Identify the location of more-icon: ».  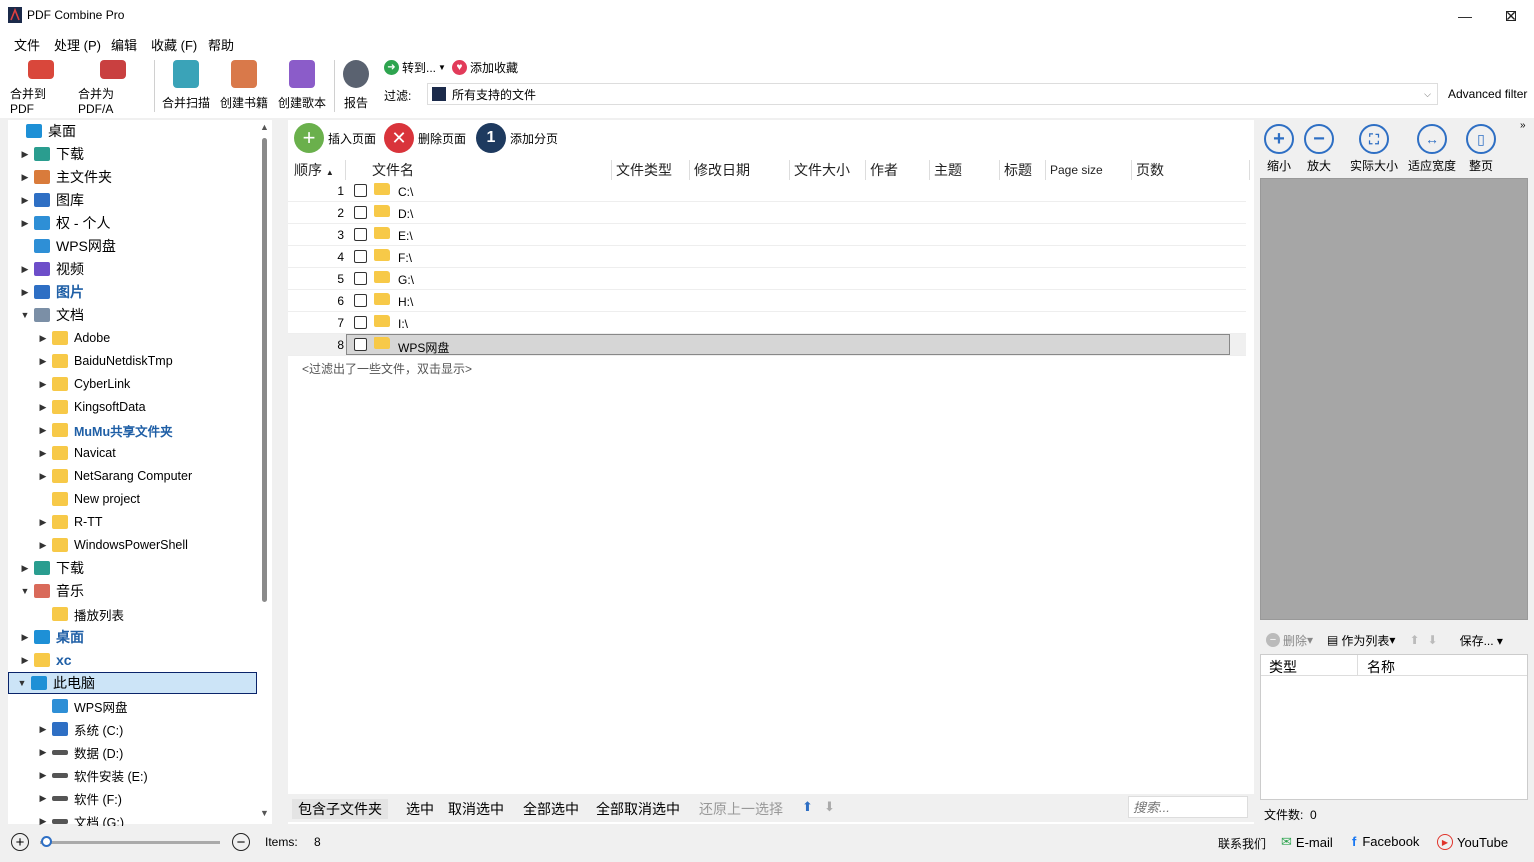
(1523, 125).